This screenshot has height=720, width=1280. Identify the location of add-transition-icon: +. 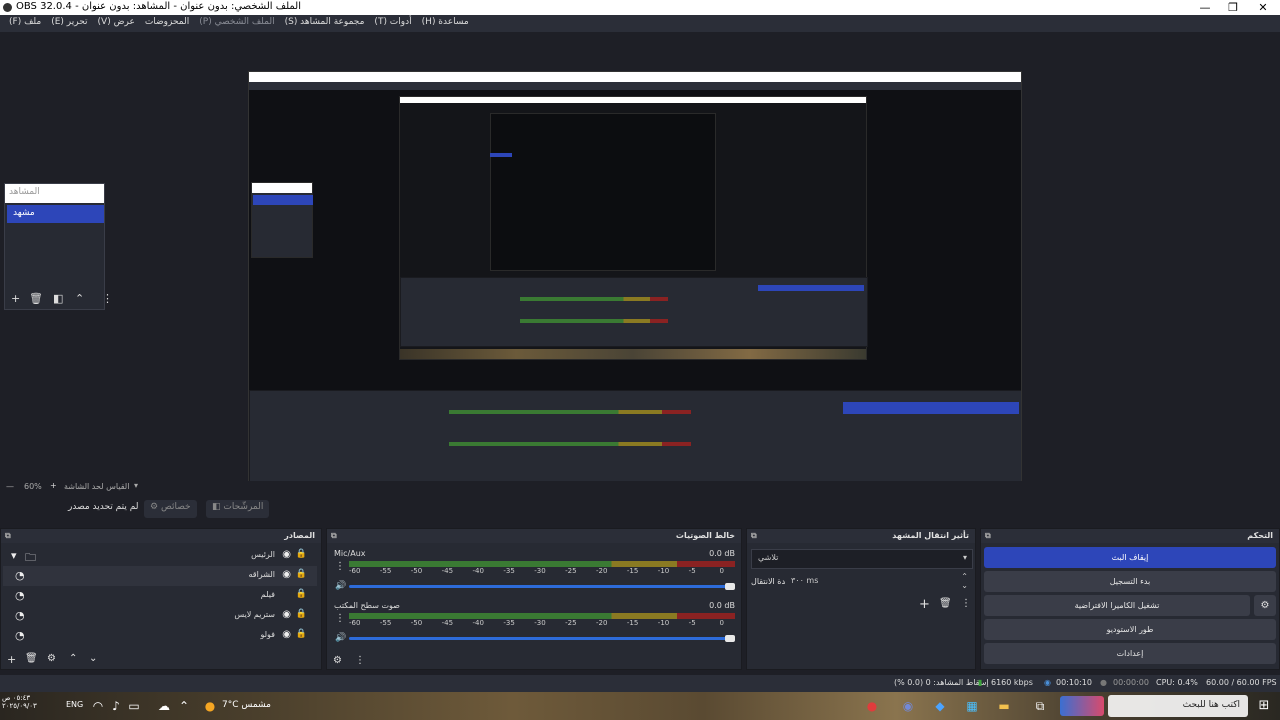
(924, 604).